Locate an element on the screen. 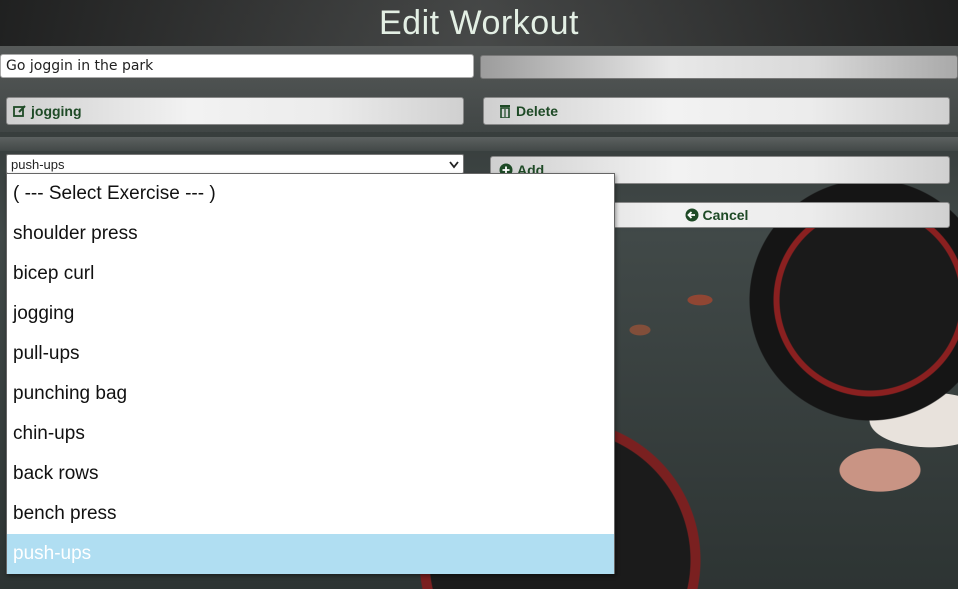  dropdown-option-selected: push-ups is located at coordinates (310, 554).